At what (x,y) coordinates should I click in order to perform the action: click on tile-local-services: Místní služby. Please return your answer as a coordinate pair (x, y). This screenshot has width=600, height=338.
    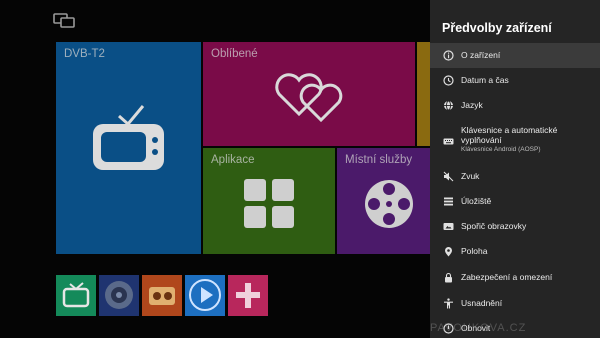
    Looking at the image, I should click on (387, 201).